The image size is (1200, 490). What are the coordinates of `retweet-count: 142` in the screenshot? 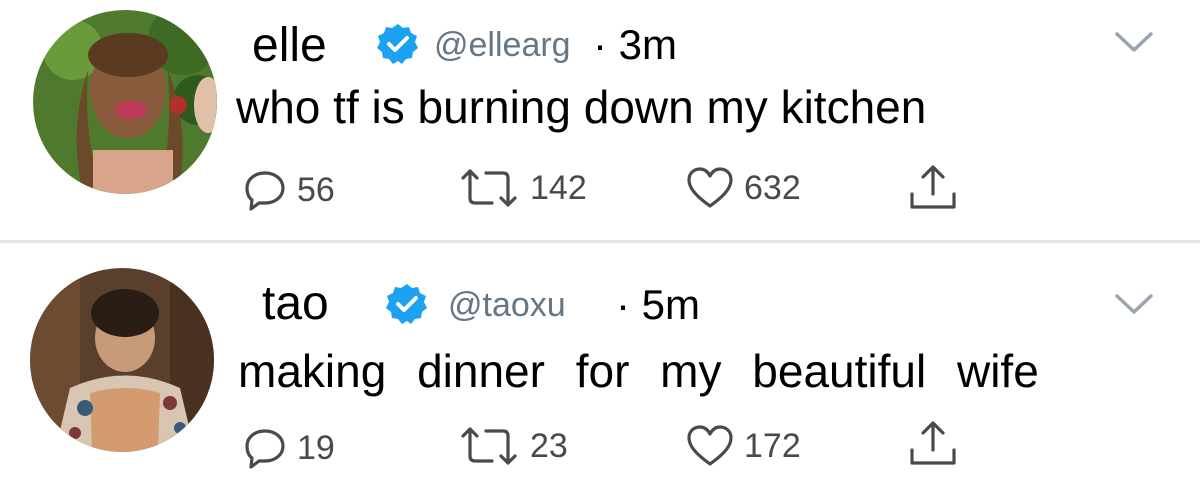 It's located at (558, 188).